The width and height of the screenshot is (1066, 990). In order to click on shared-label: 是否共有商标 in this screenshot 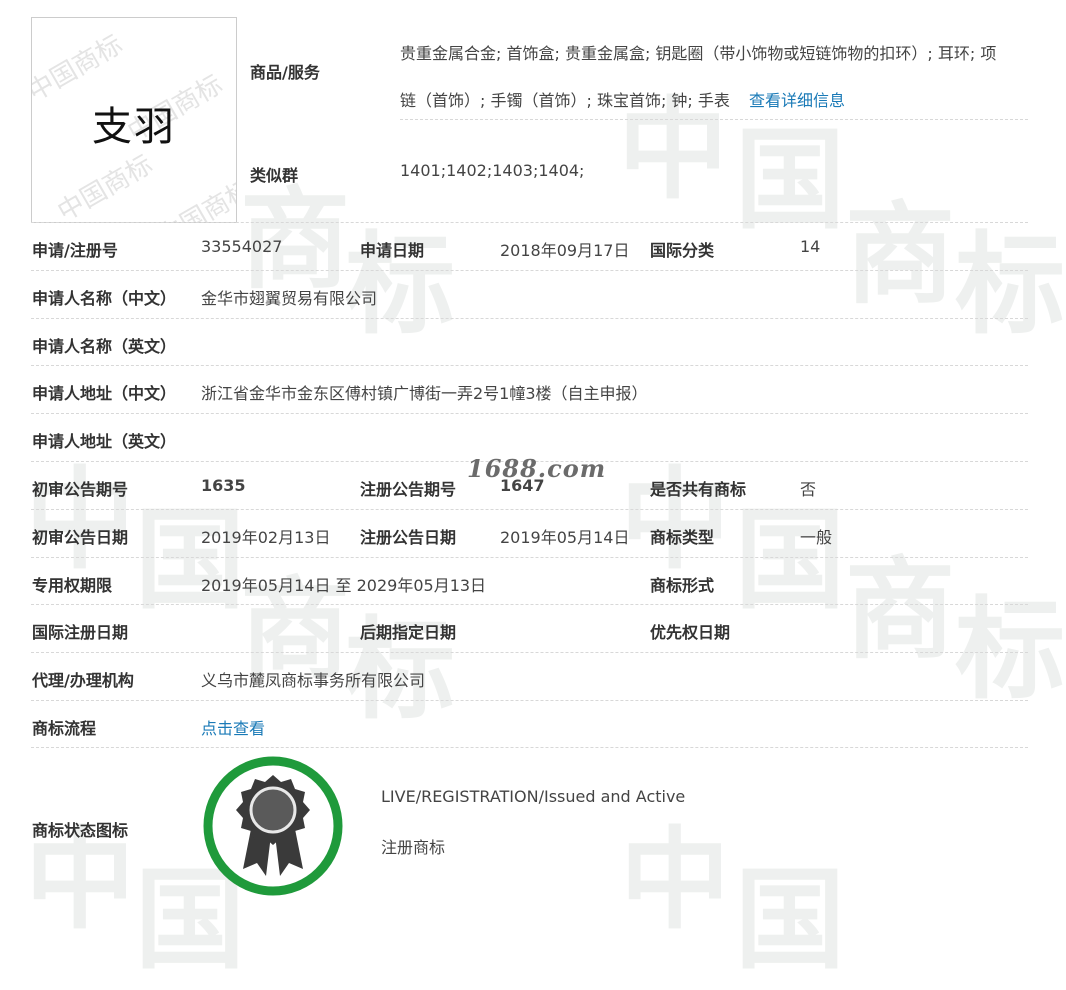, I will do `click(698, 489)`.